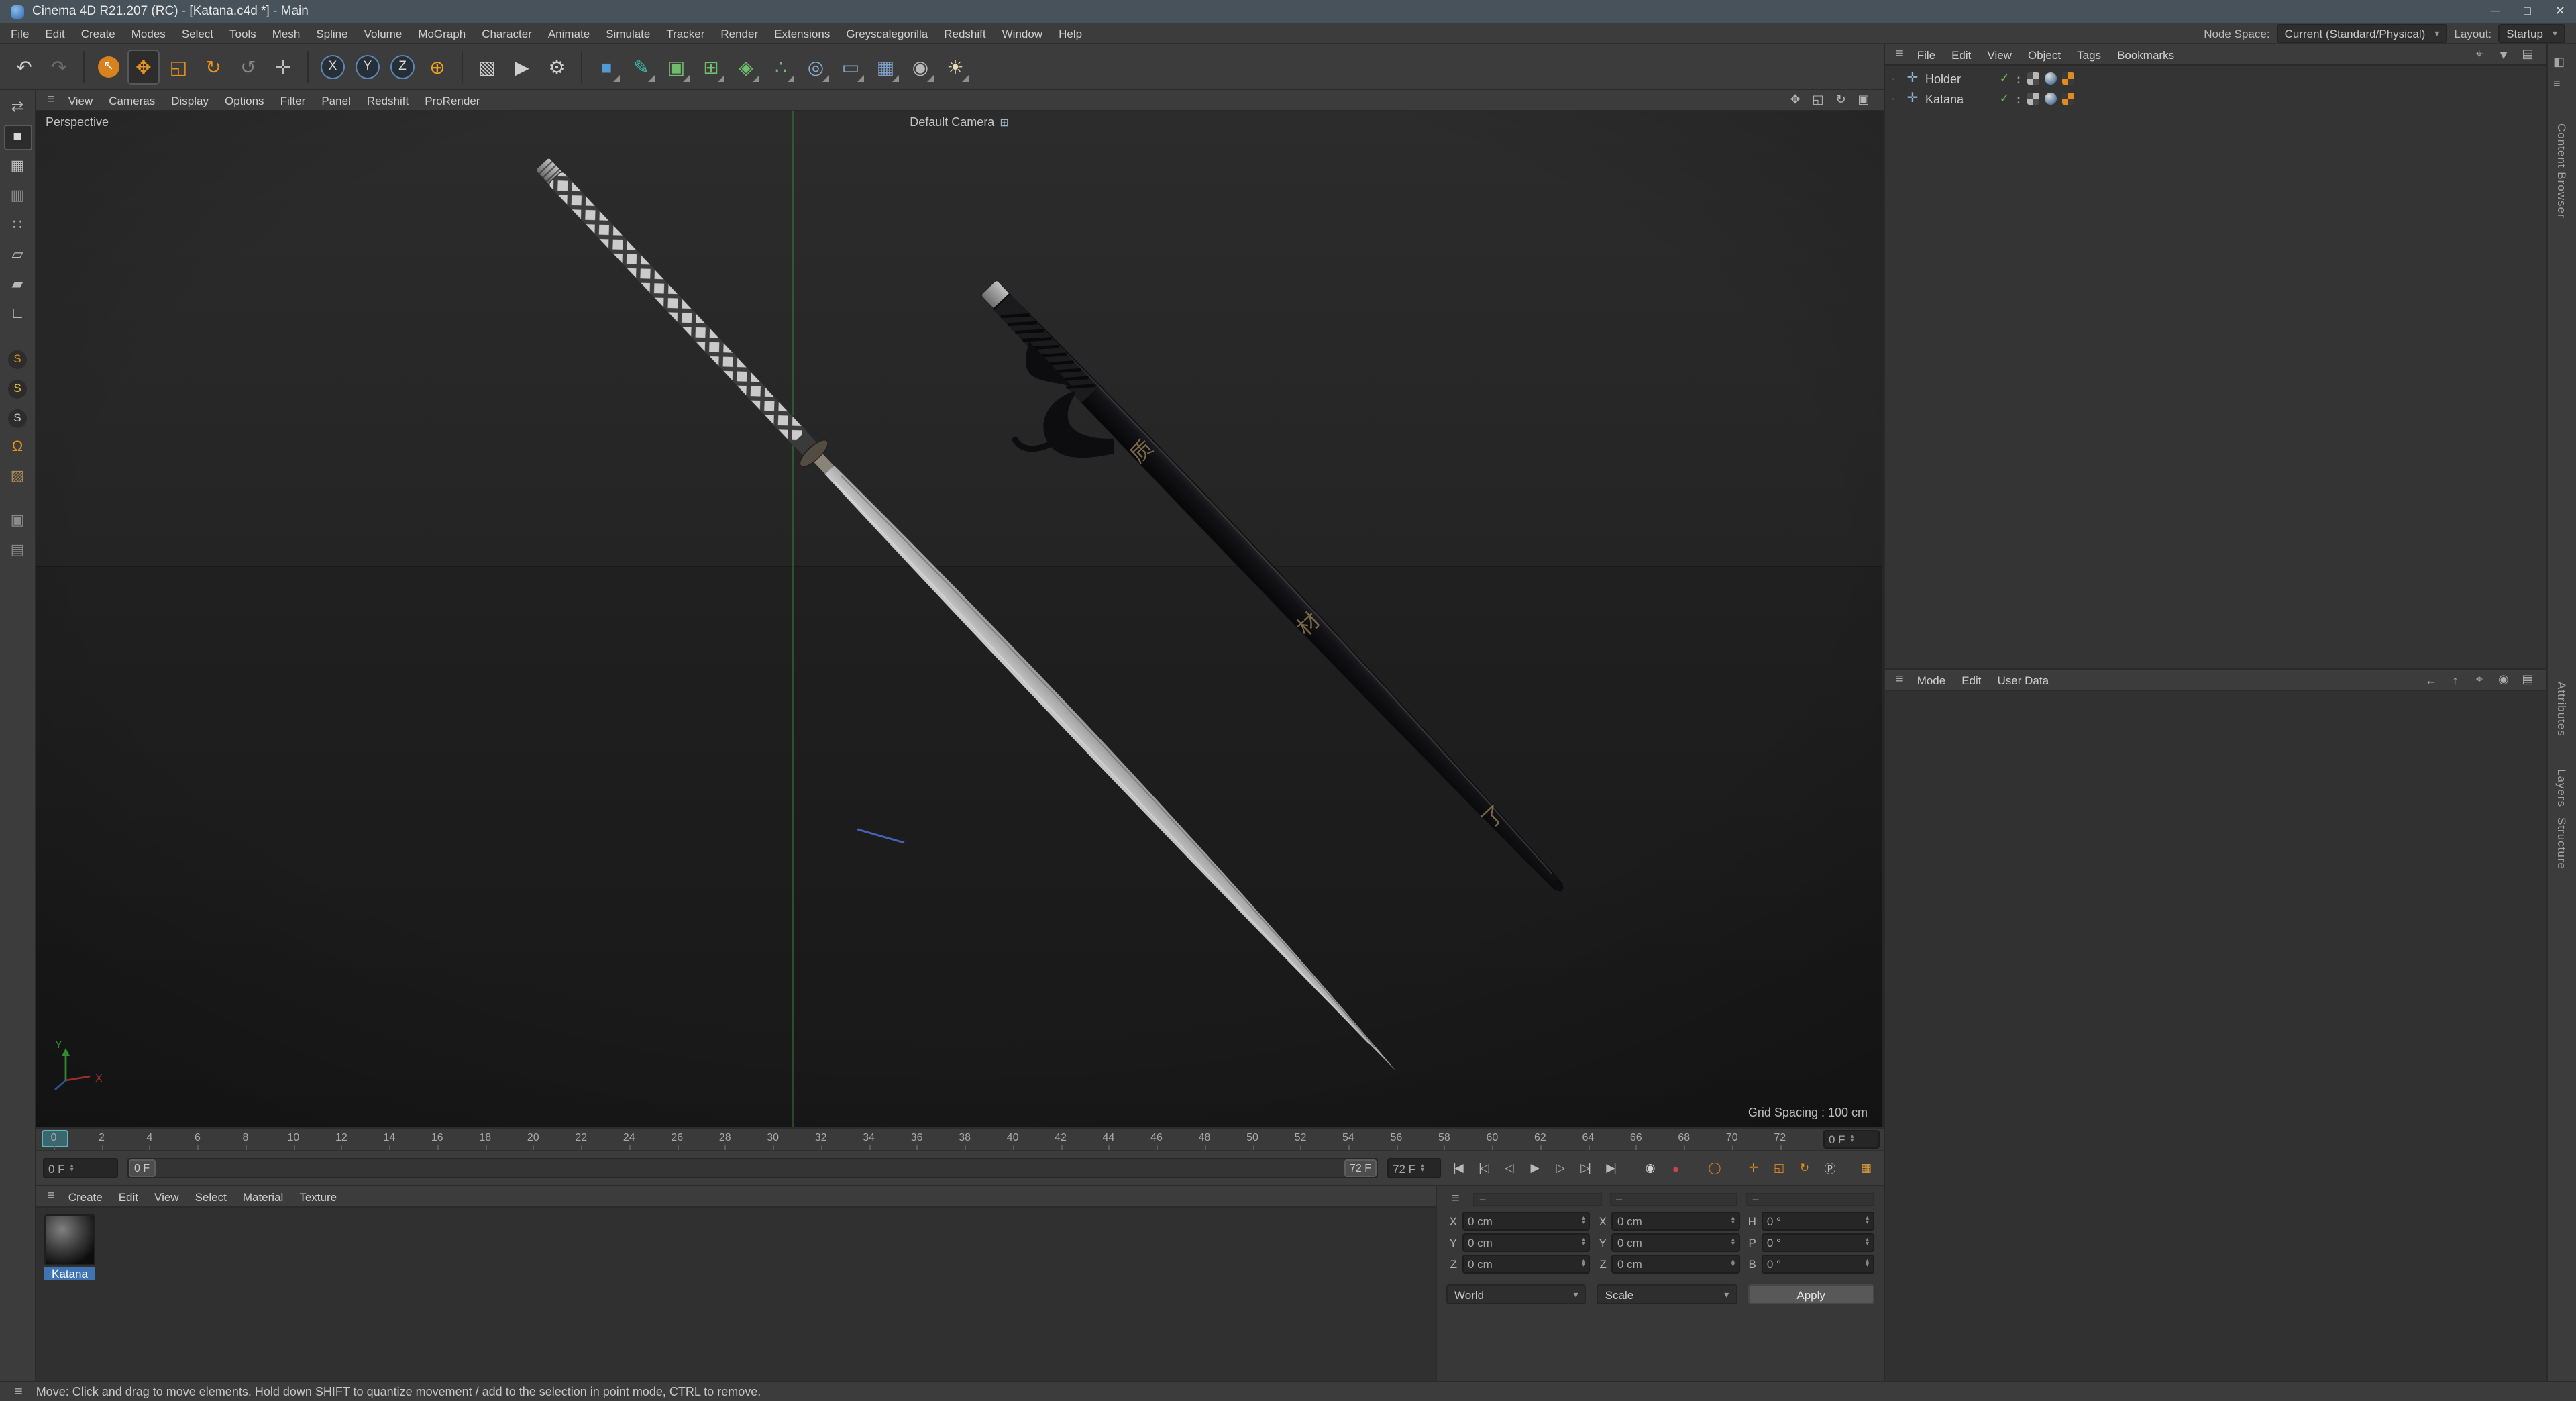 The width and height of the screenshot is (2576, 1401). I want to click on goto-end-button: ▶|, so click(1610, 1168).